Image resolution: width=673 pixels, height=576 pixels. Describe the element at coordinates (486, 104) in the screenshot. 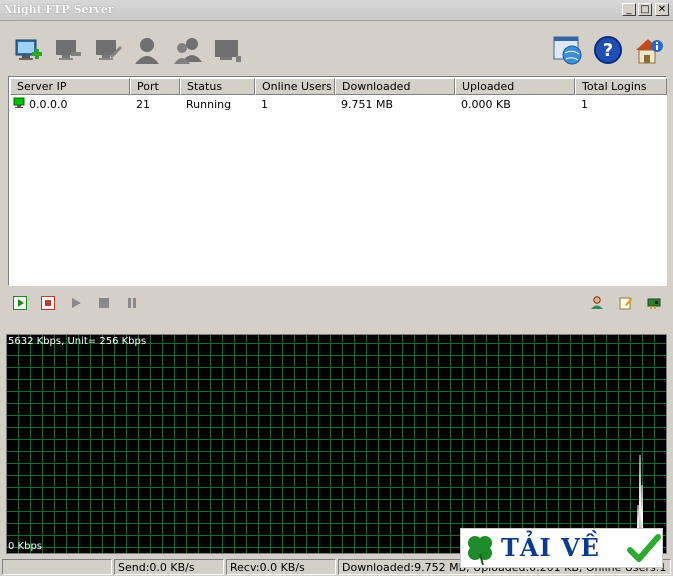

I see `cell-uploaded: 0.000 KB` at that location.